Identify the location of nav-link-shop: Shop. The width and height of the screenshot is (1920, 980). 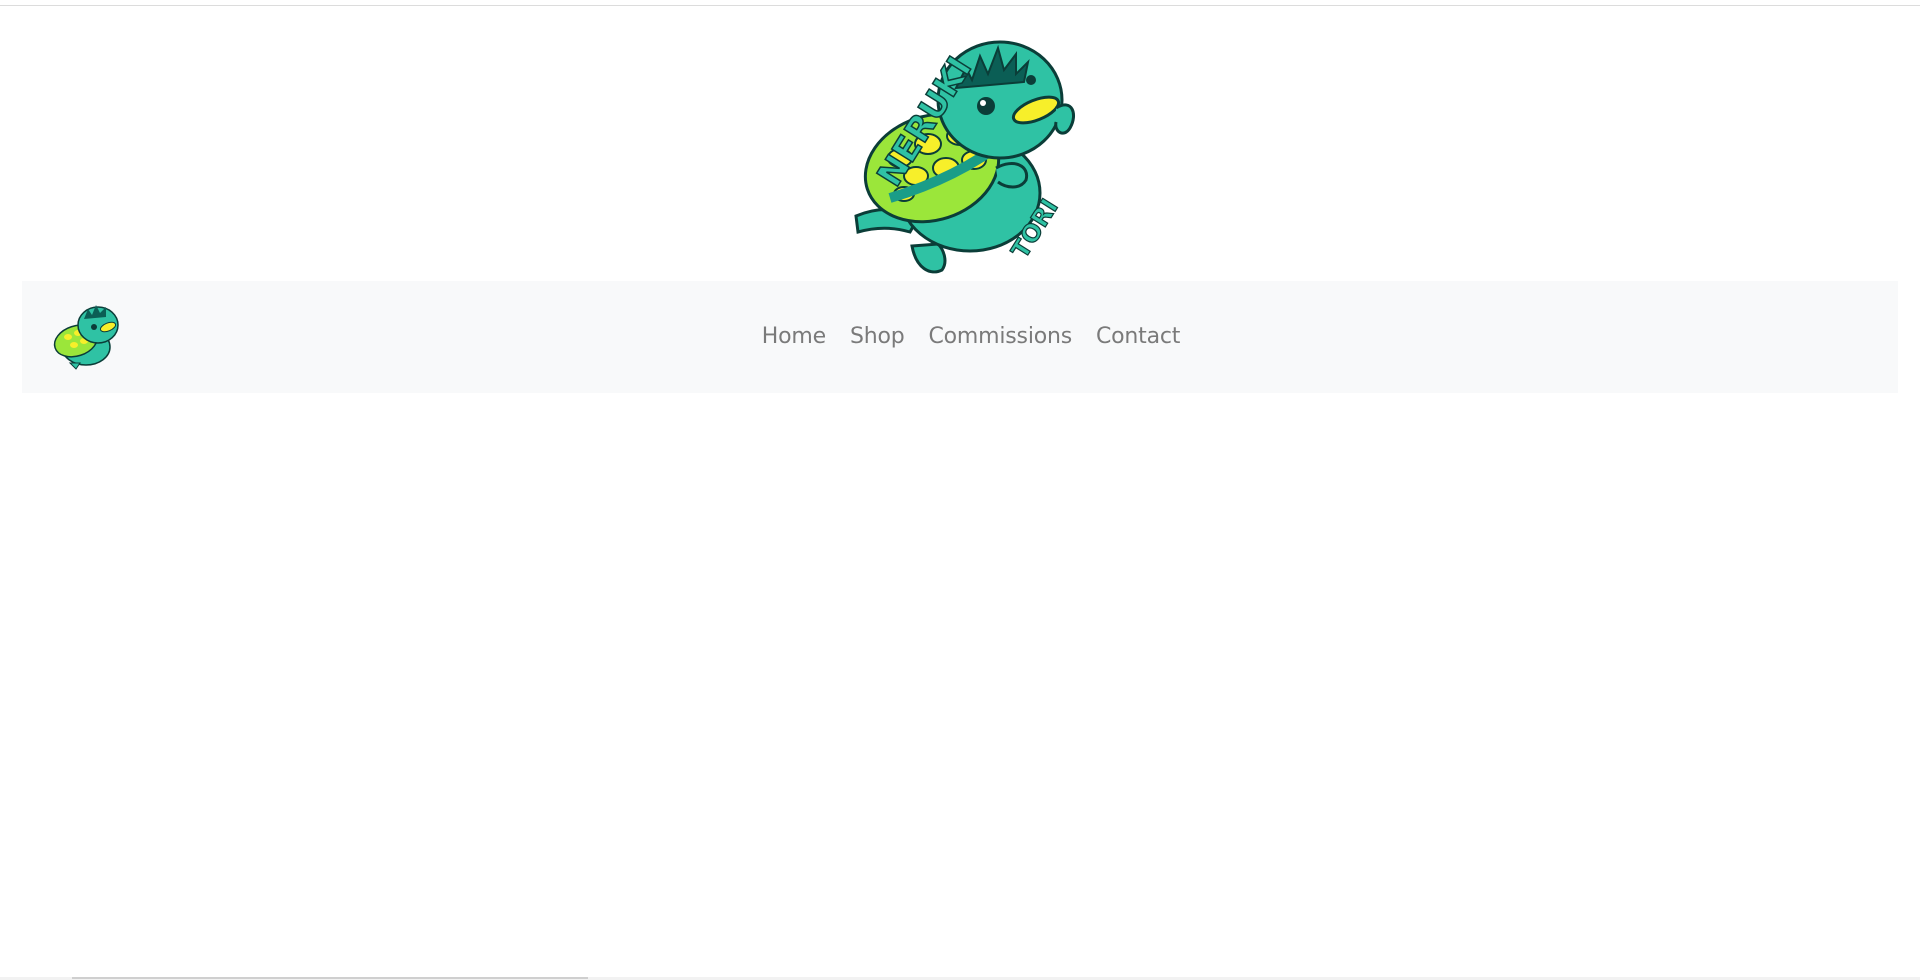
(877, 337).